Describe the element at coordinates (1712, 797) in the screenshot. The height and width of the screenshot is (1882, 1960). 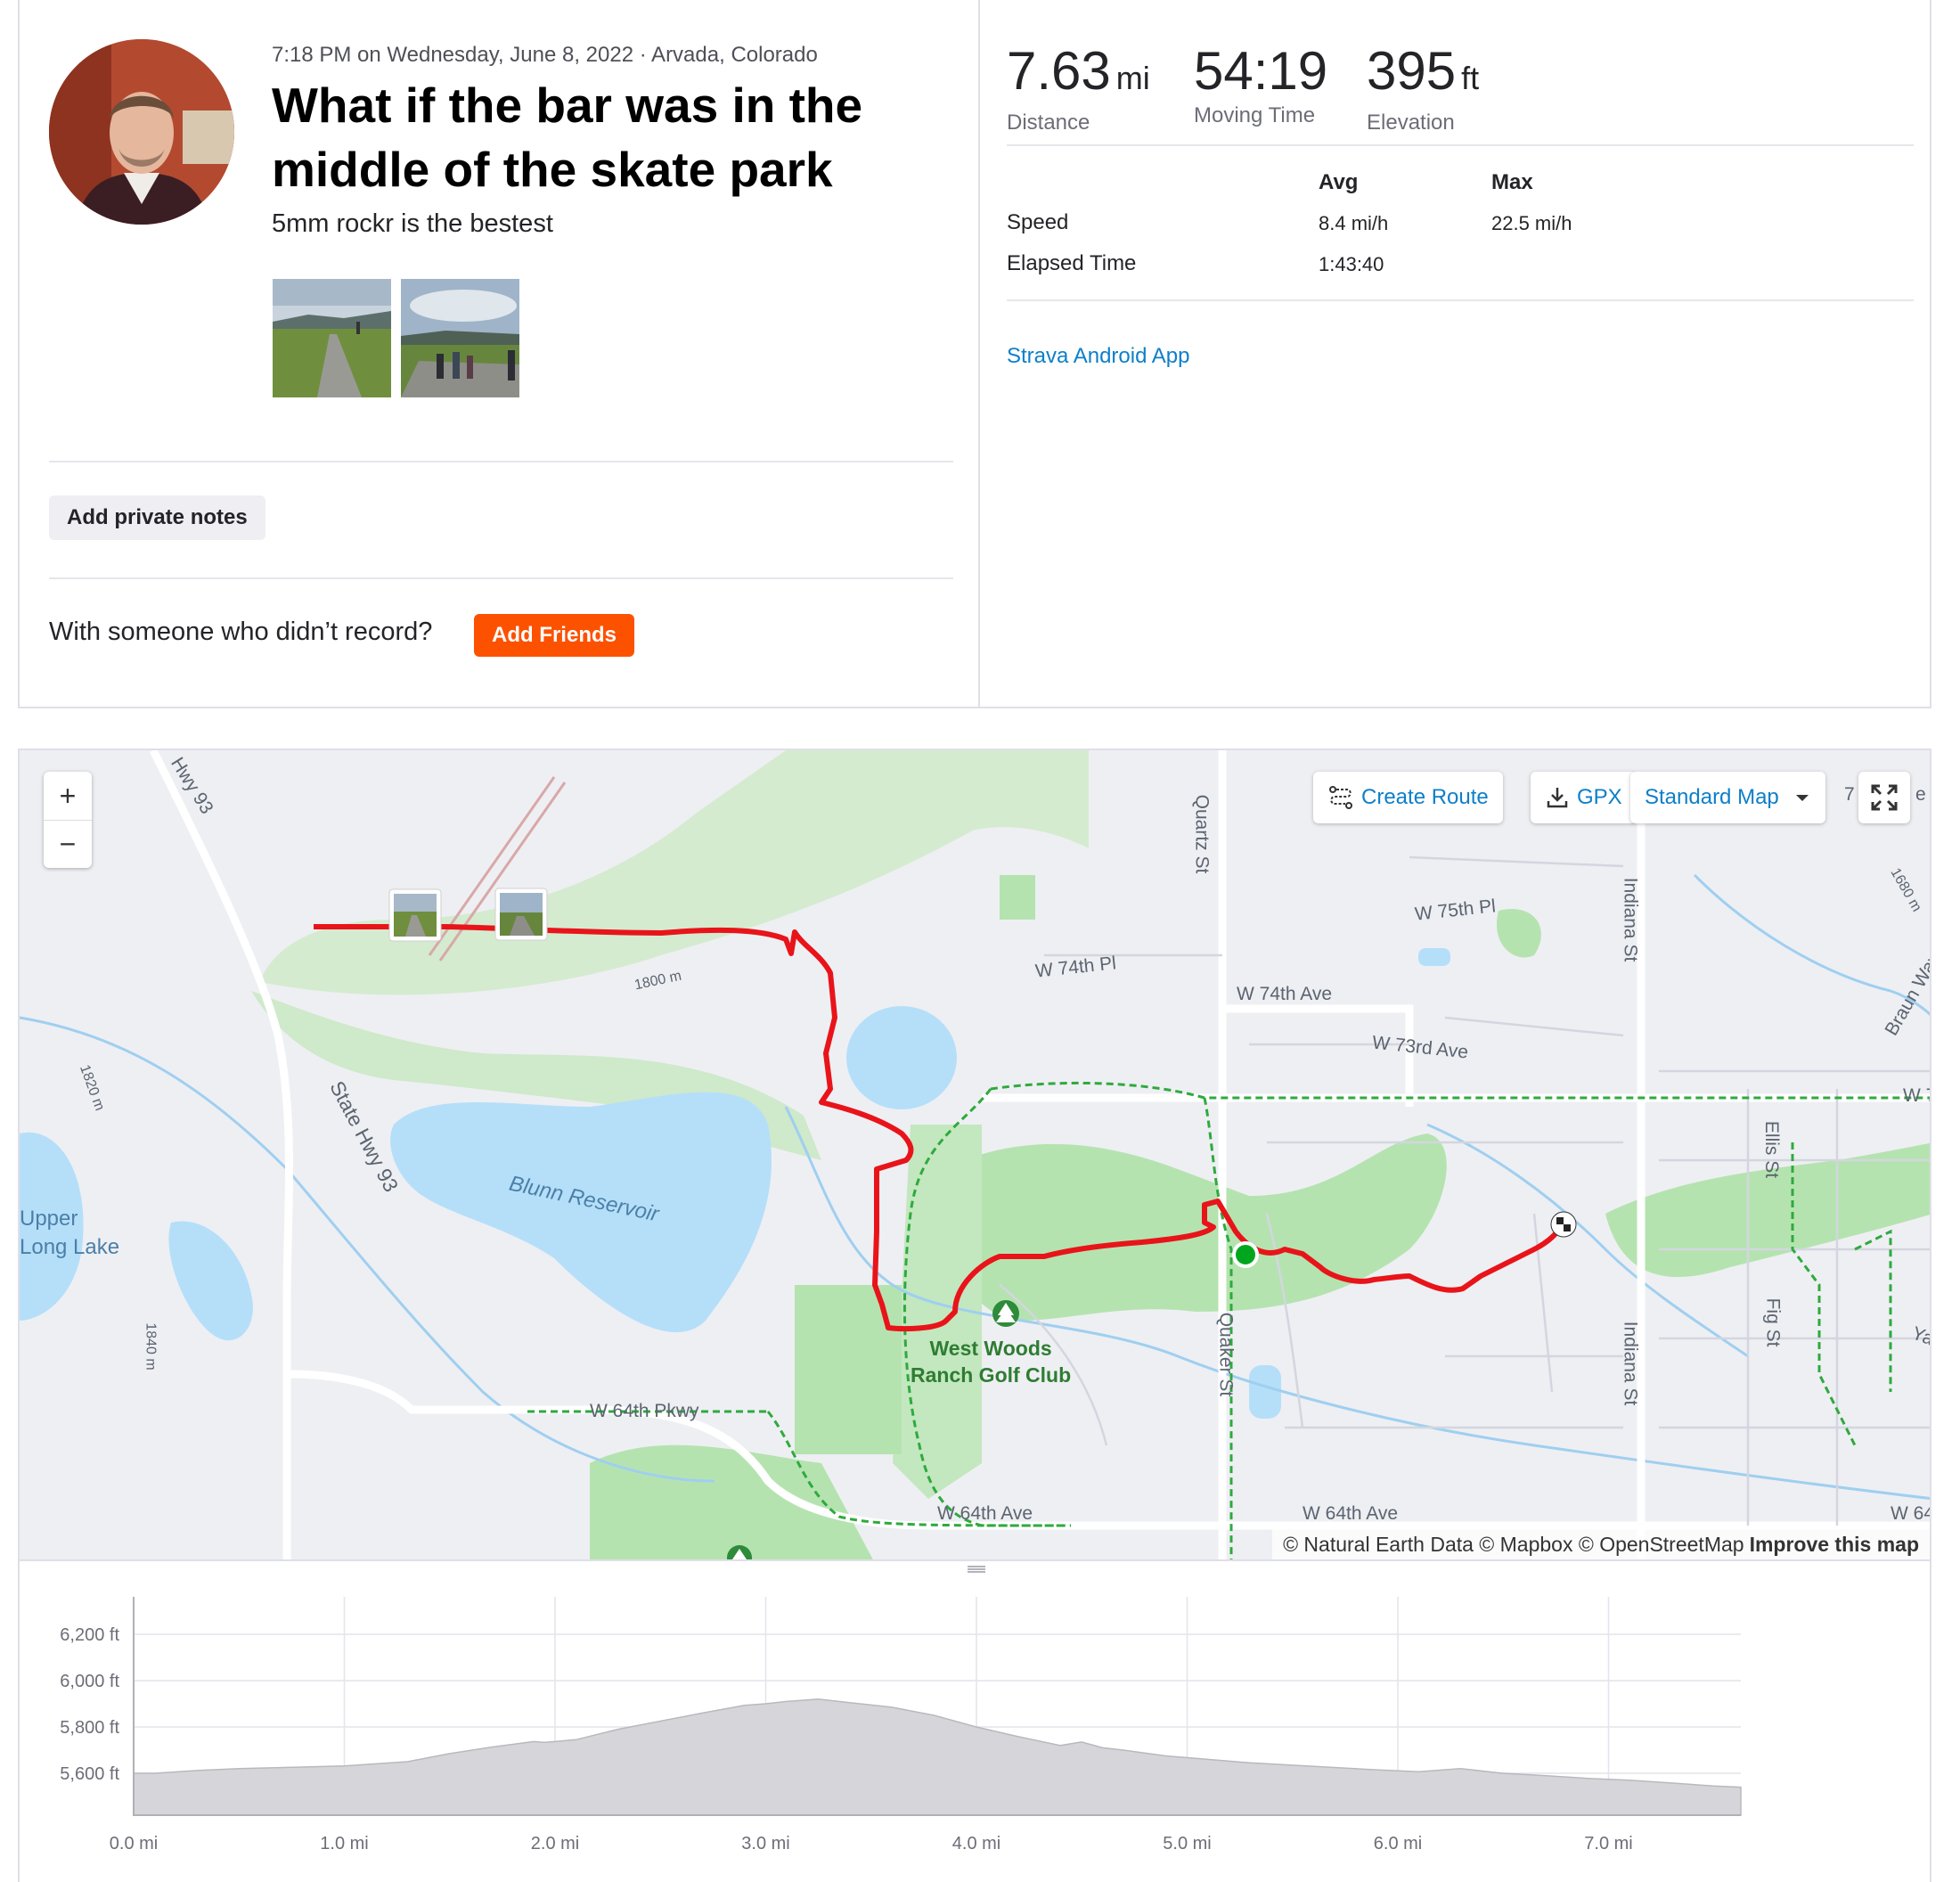
I see `map-style-label: Standard Map` at that location.